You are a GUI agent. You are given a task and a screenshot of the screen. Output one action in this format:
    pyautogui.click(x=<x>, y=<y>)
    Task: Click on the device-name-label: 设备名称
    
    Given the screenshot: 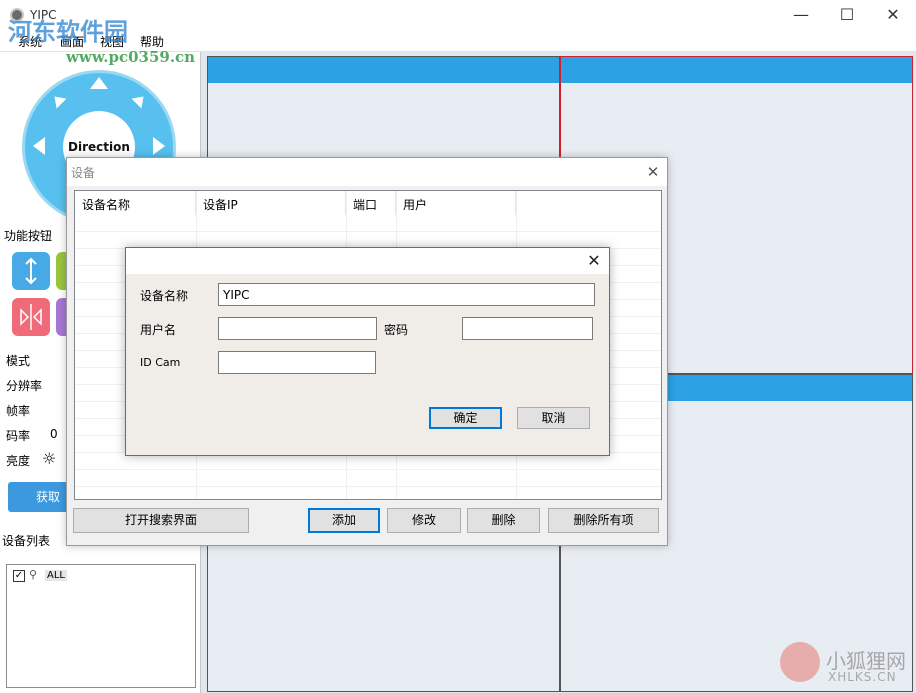 What is the action you would take?
    pyautogui.click(x=164, y=296)
    